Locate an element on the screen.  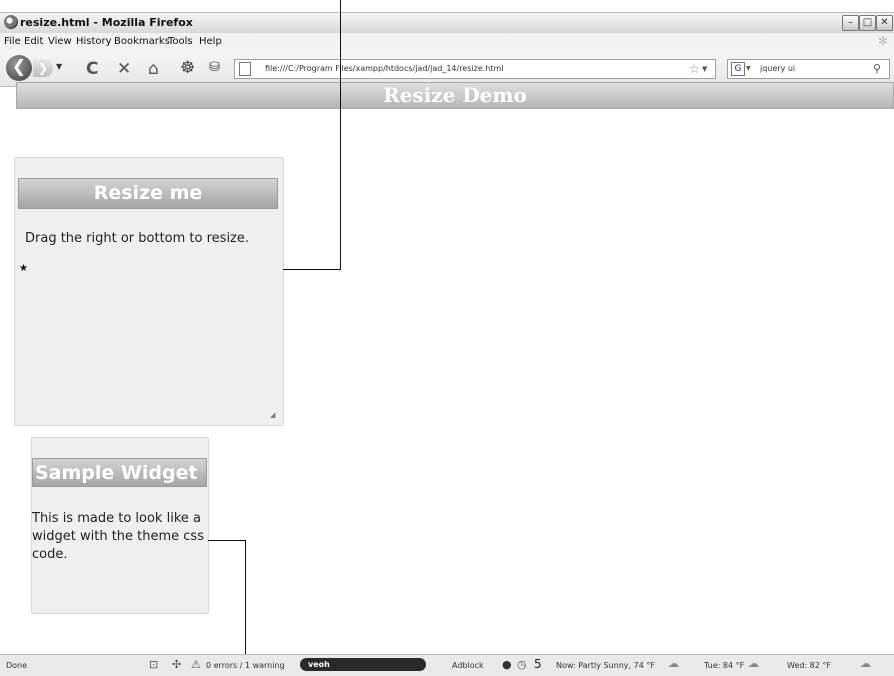
firefox-icon is located at coordinates (11, 22).